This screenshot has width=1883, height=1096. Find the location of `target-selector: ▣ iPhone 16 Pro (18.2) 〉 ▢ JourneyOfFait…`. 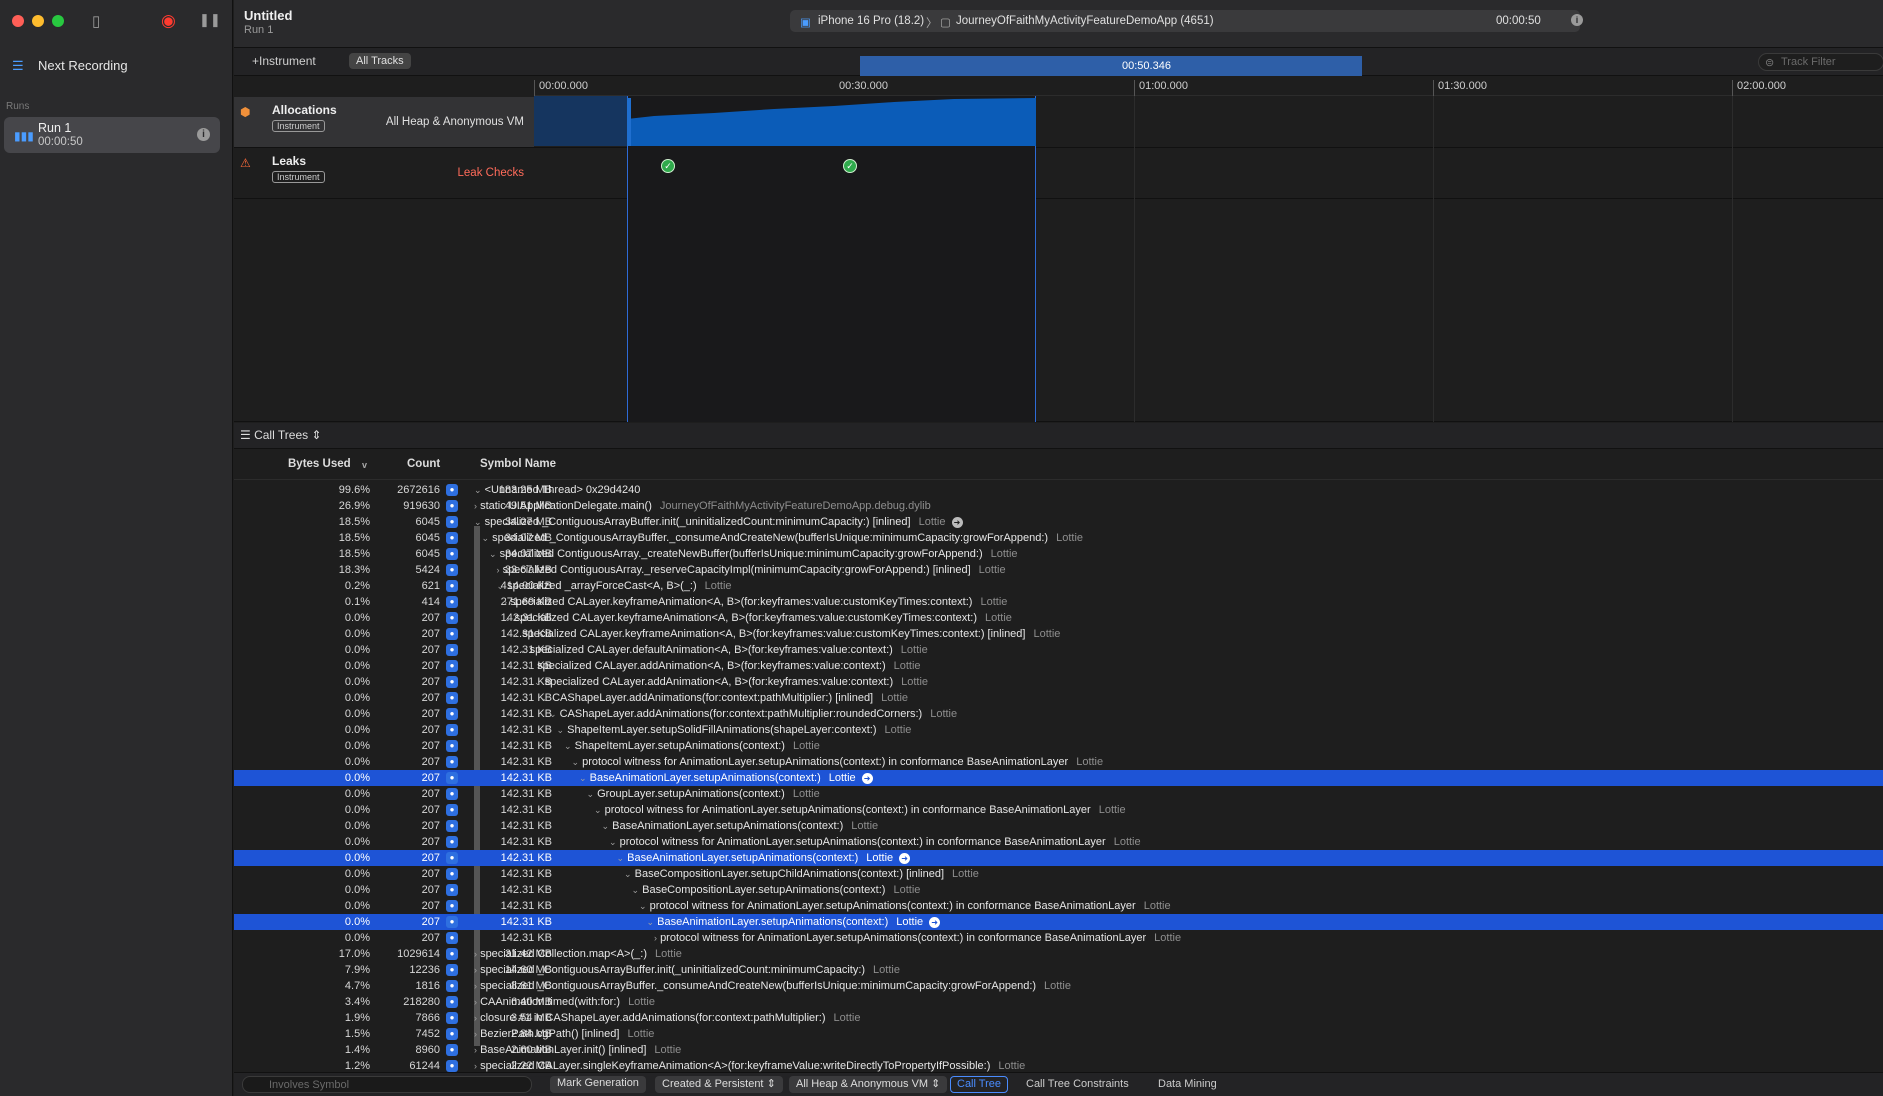

target-selector: ▣ iPhone 16 Pro (18.2) 〉 ▢ JourneyOfFait… is located at coordinates (1185, 21).